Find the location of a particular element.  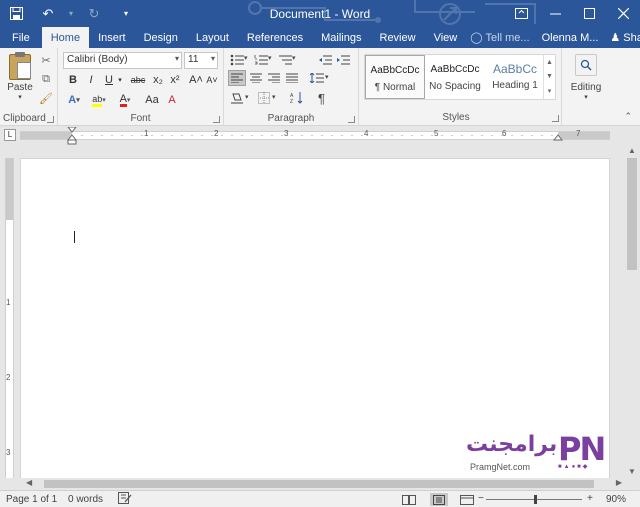

tab-view: View is located at coordinates (446, 37).